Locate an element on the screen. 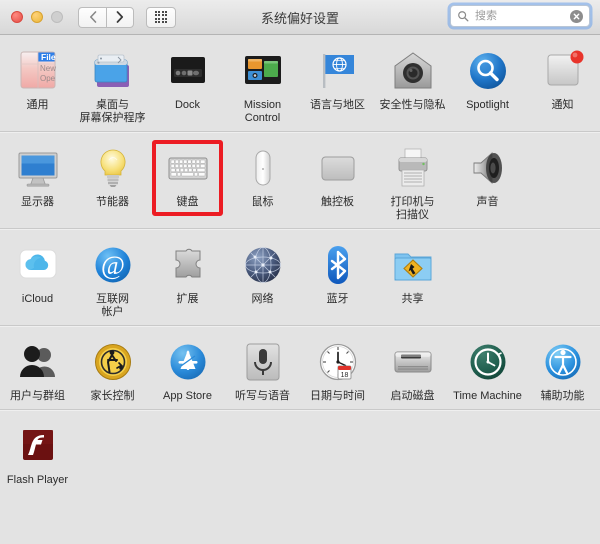  chevron-left-icon is located at coordinates (92, 17).